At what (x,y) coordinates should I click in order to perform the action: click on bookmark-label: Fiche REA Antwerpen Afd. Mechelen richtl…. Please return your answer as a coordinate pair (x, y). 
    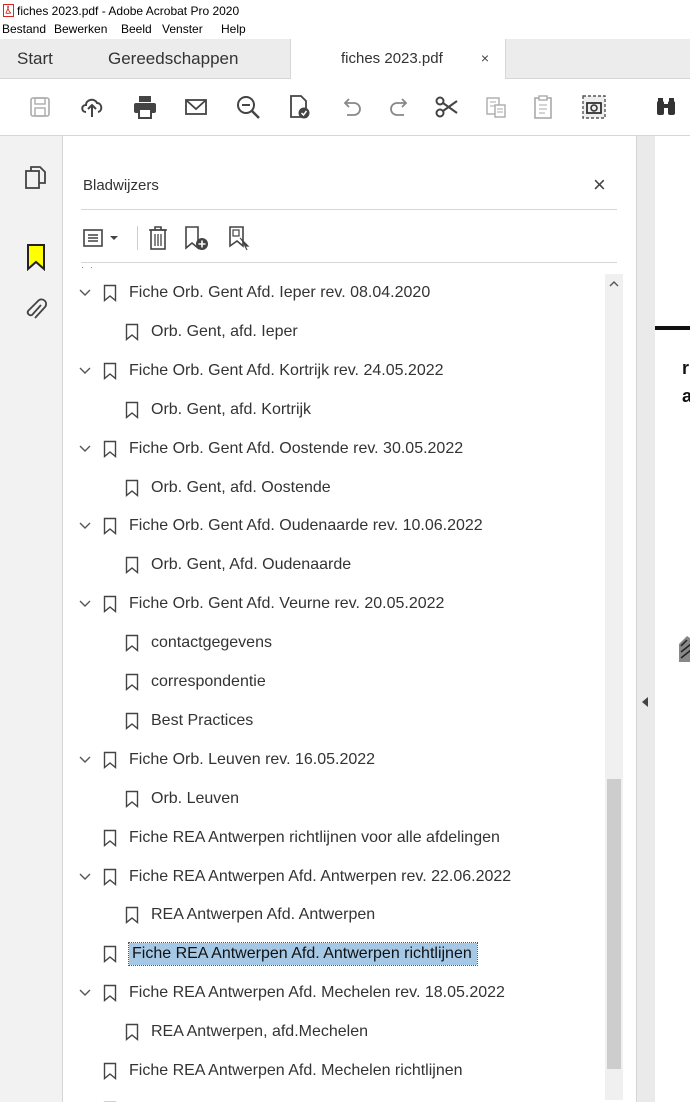
    Looking at the image, I should click on (296, 1070).